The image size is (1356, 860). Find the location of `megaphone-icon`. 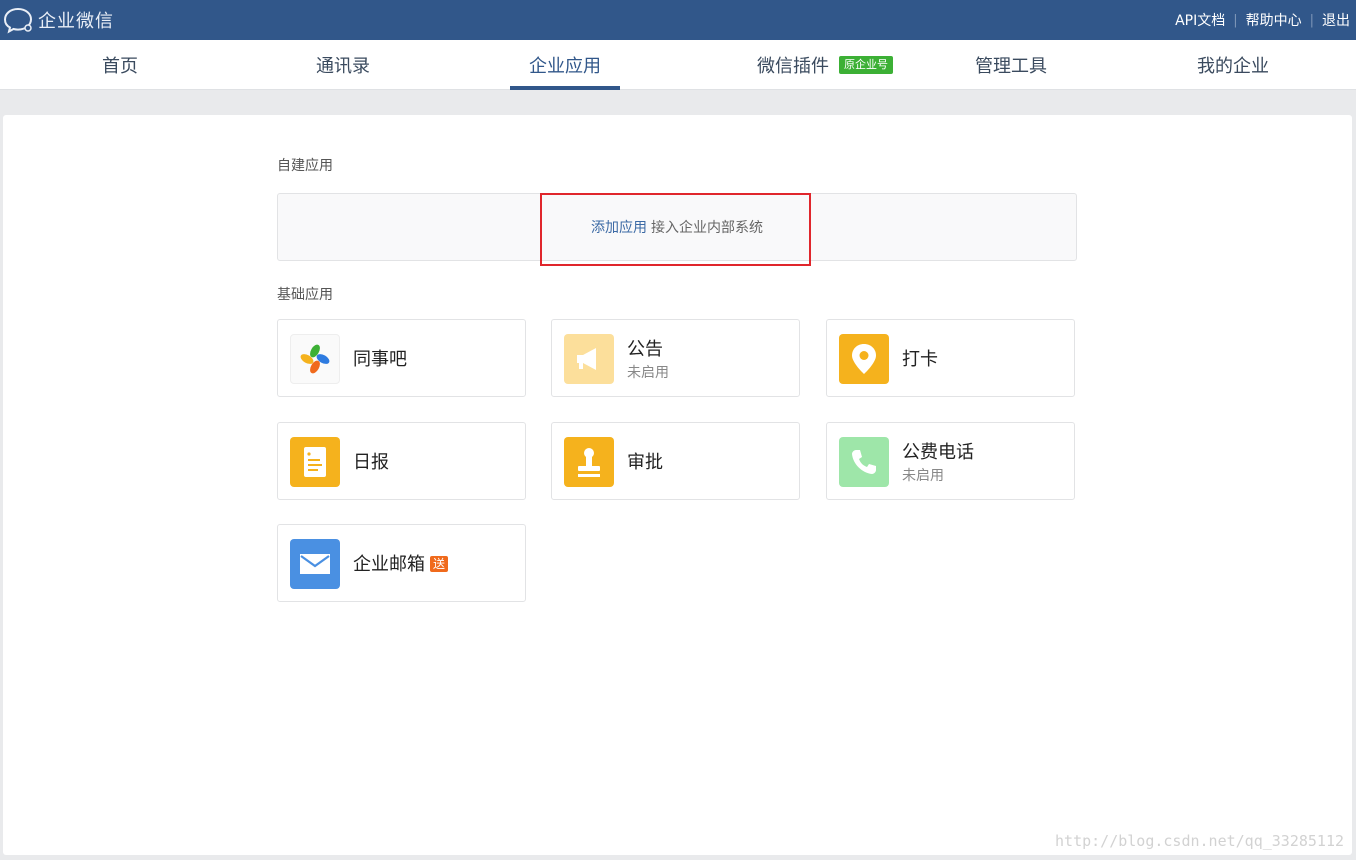

megaphone-icon is located at coordinates (589, 359).